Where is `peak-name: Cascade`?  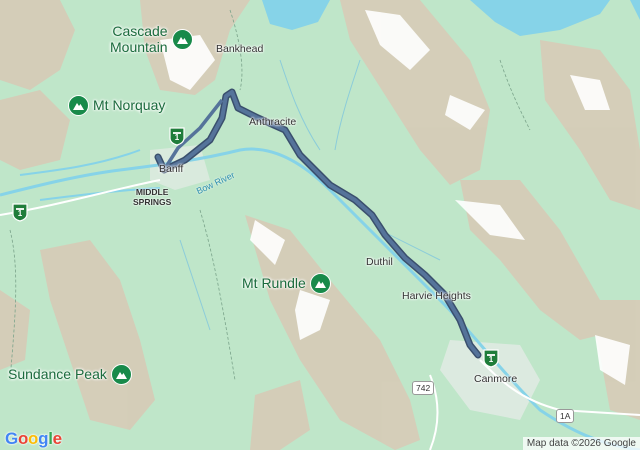
peak-name: Cascade is located at coordinates (140, 31).